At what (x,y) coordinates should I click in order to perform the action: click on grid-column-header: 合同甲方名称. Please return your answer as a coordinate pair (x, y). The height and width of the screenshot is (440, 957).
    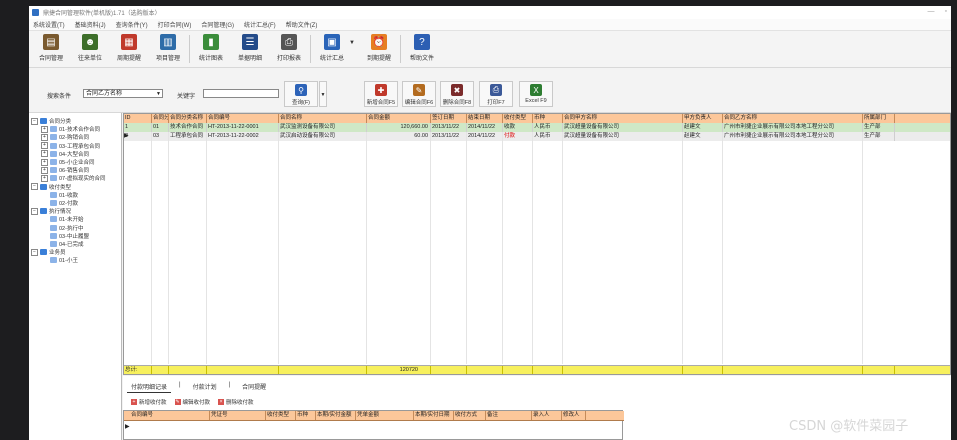
    Looking at the image, I should click on (623, 118).